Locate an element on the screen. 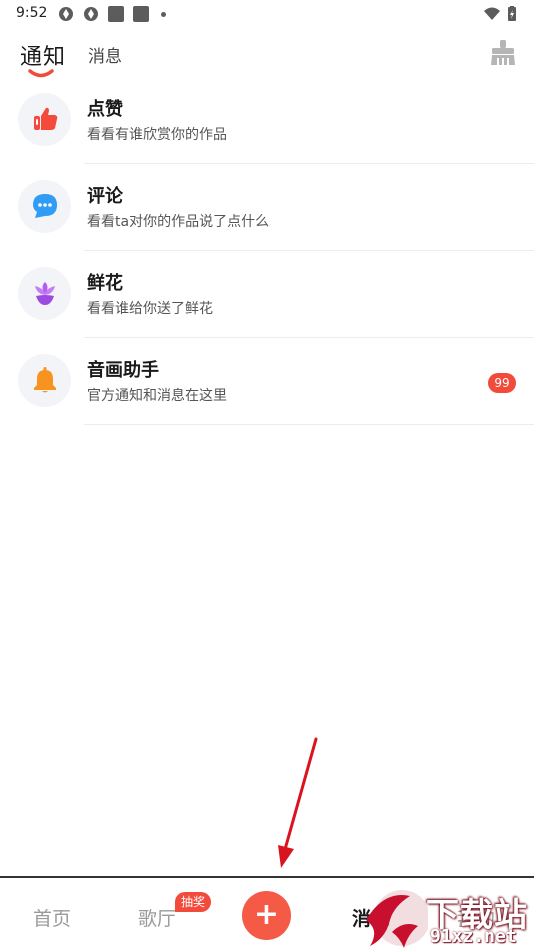  chat-bubble-icon is located at coordinates (45, 206).